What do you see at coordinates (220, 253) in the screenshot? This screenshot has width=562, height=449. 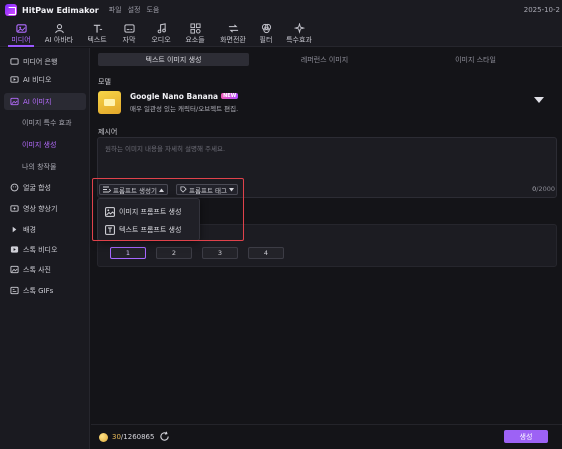 I see `ratio-option-3: 3` at bounding box center [220, 253].